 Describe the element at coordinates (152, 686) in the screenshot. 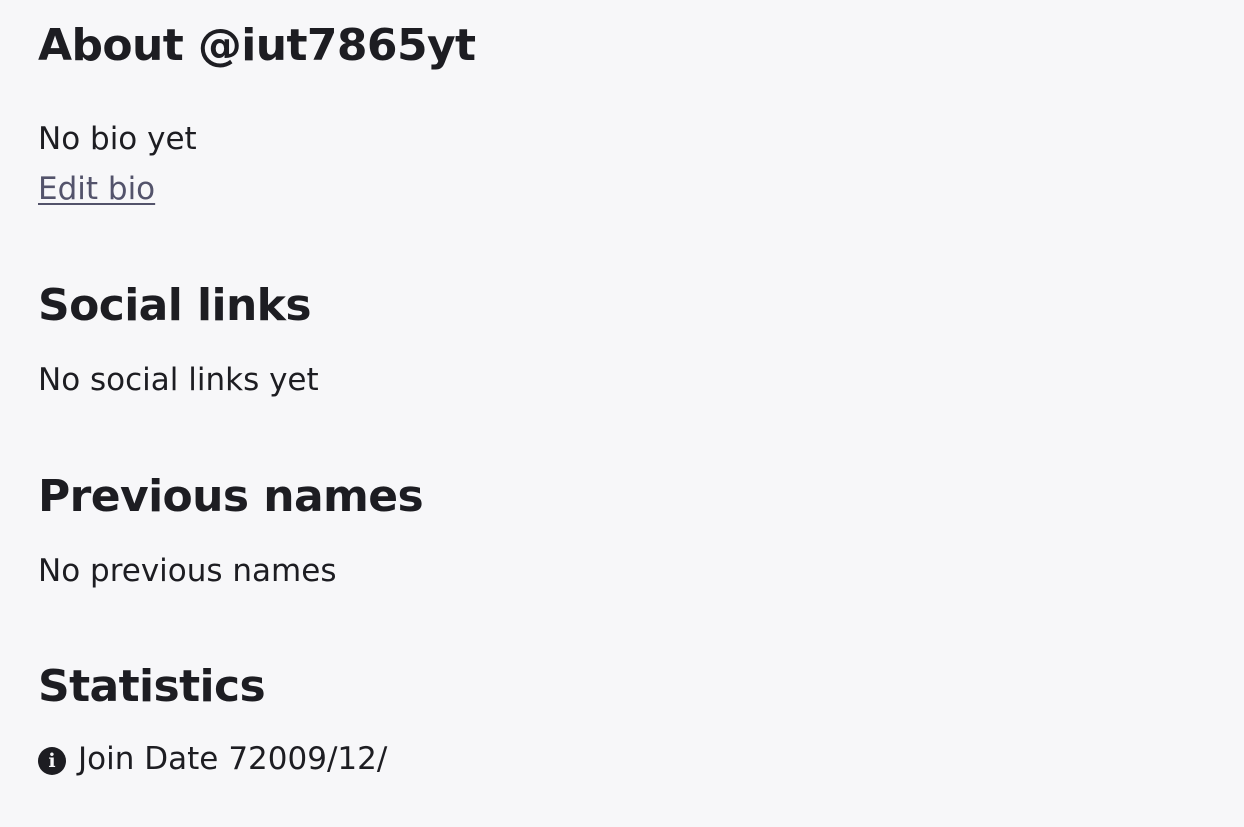

I see `statistics-heading: Statistics` at that location.